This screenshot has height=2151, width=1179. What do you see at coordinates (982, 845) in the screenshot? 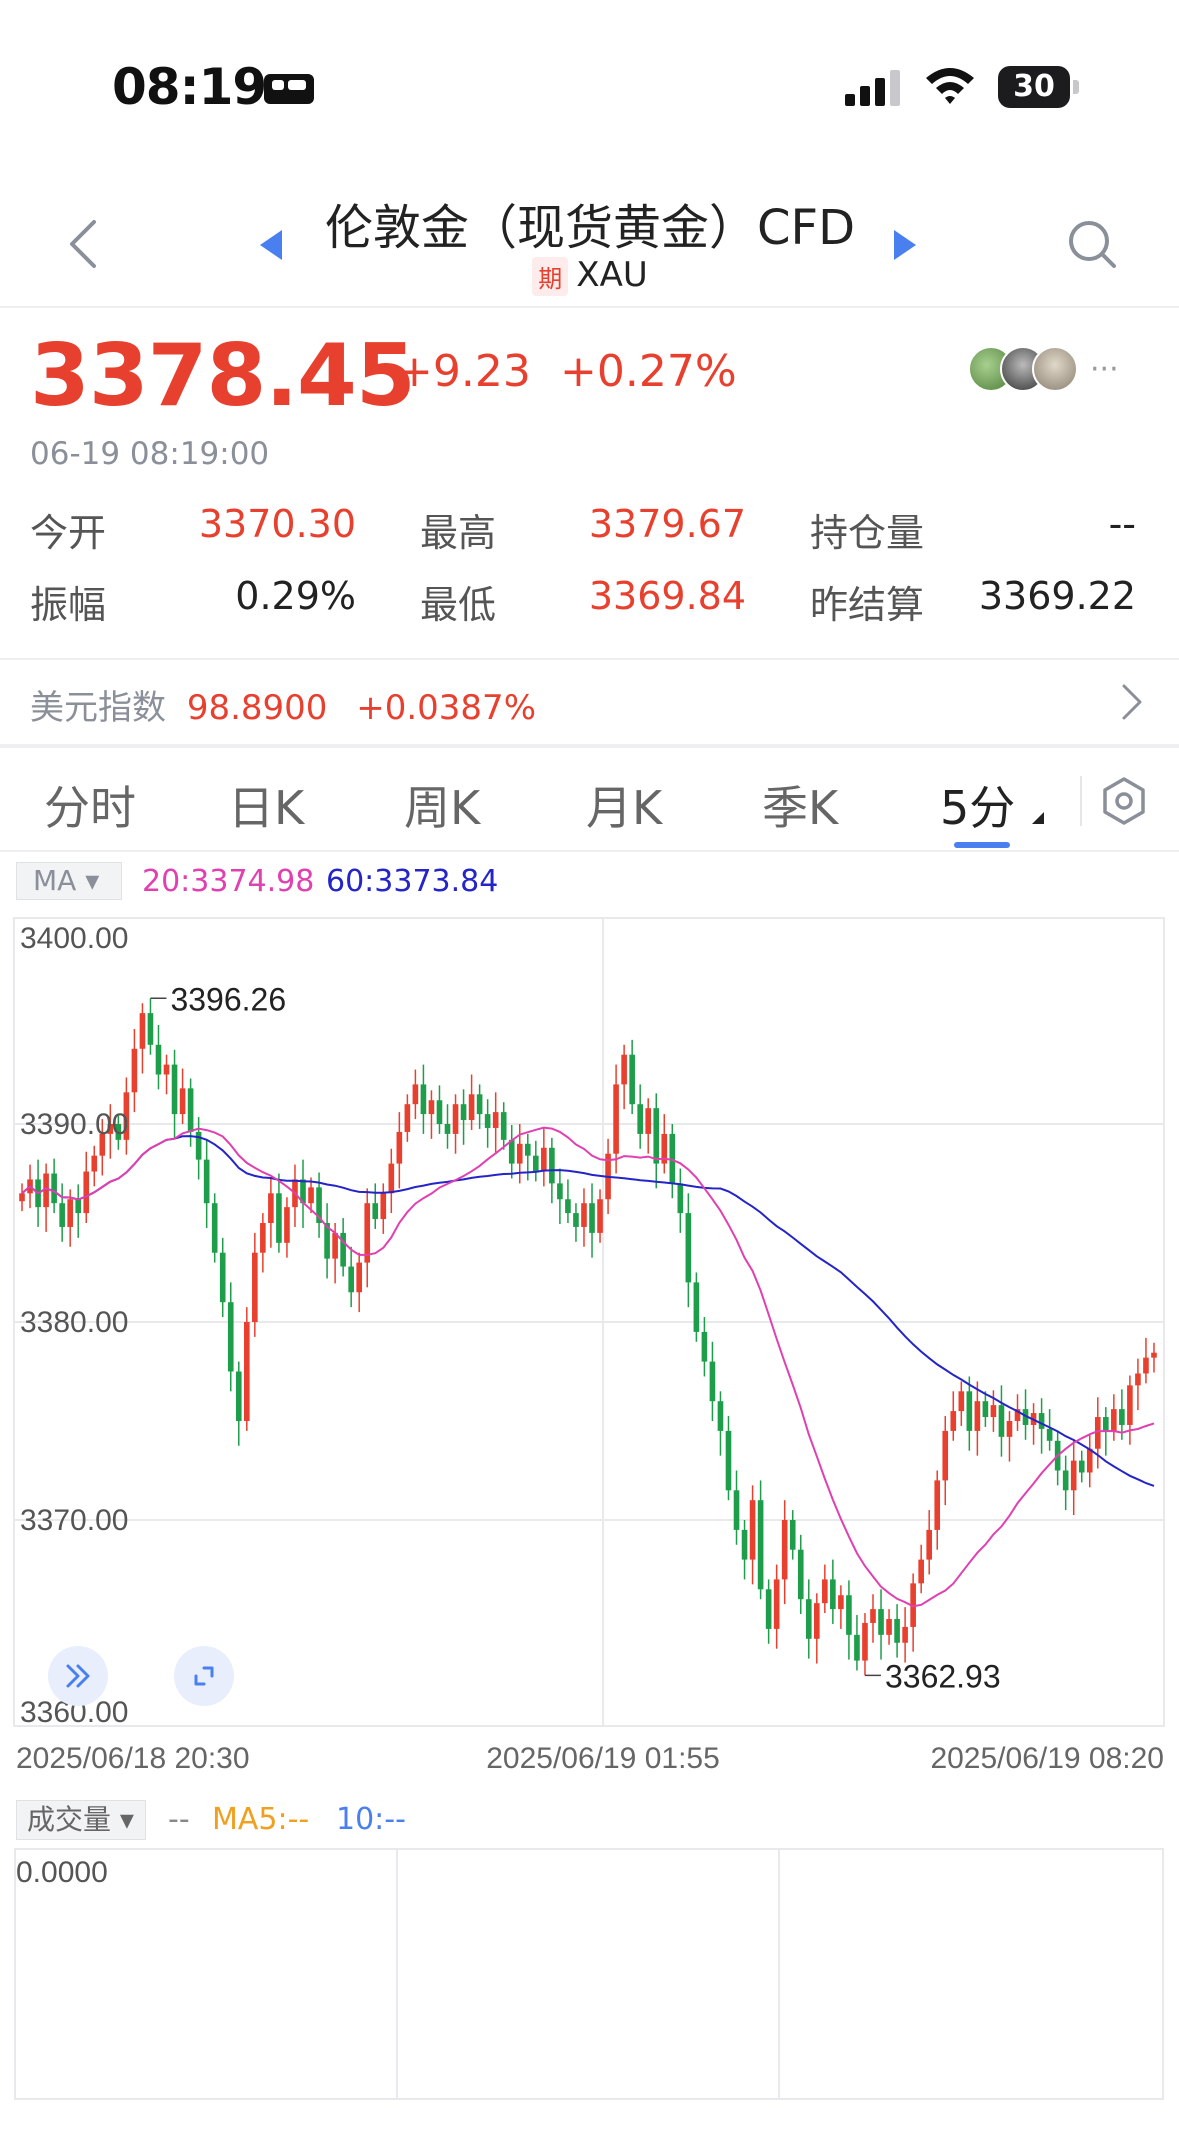
I see `active-tab-indicator` at bounding box center [982, 845].